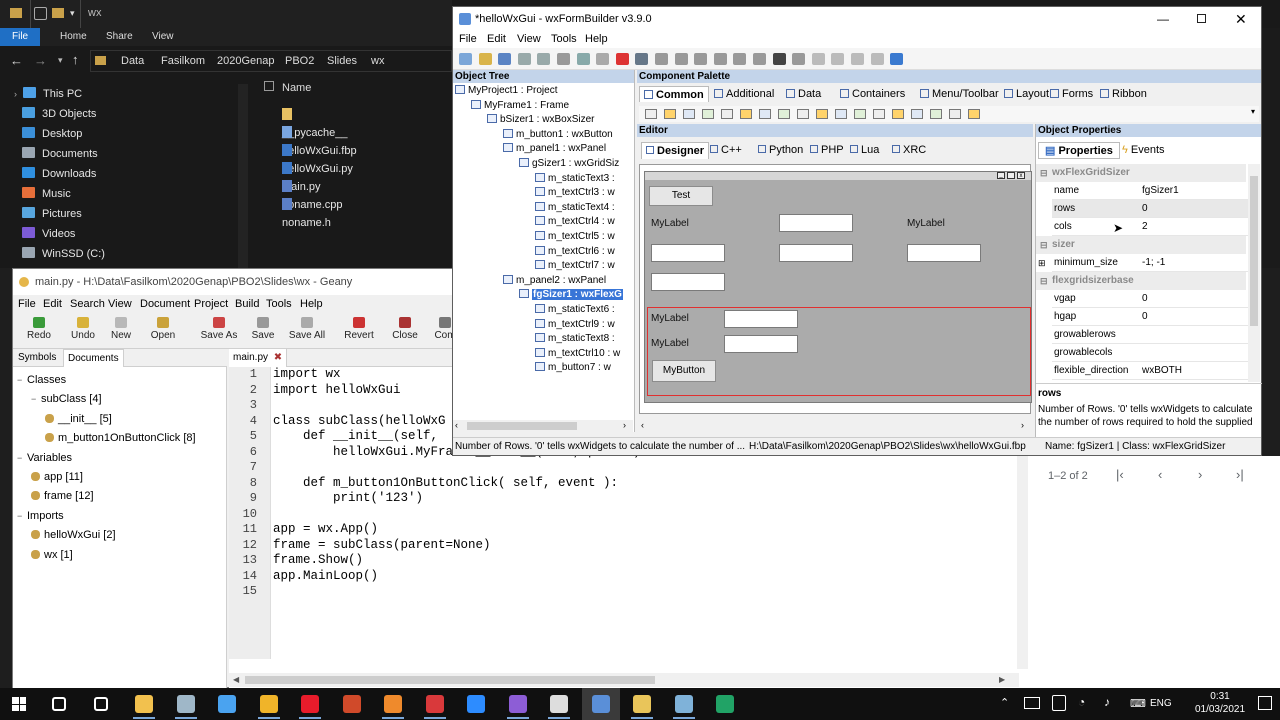 The height and width of the screenshot is (720, 1280). I want to click on toolbar-undo-button: Undo, so click(83, 332).